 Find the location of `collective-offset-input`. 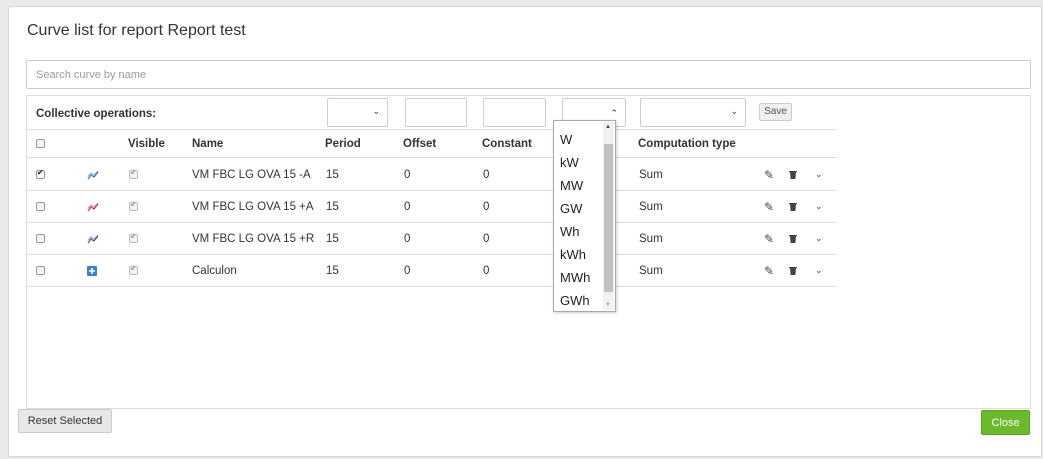

collective-offset-input is located at coordinates (436, 112).